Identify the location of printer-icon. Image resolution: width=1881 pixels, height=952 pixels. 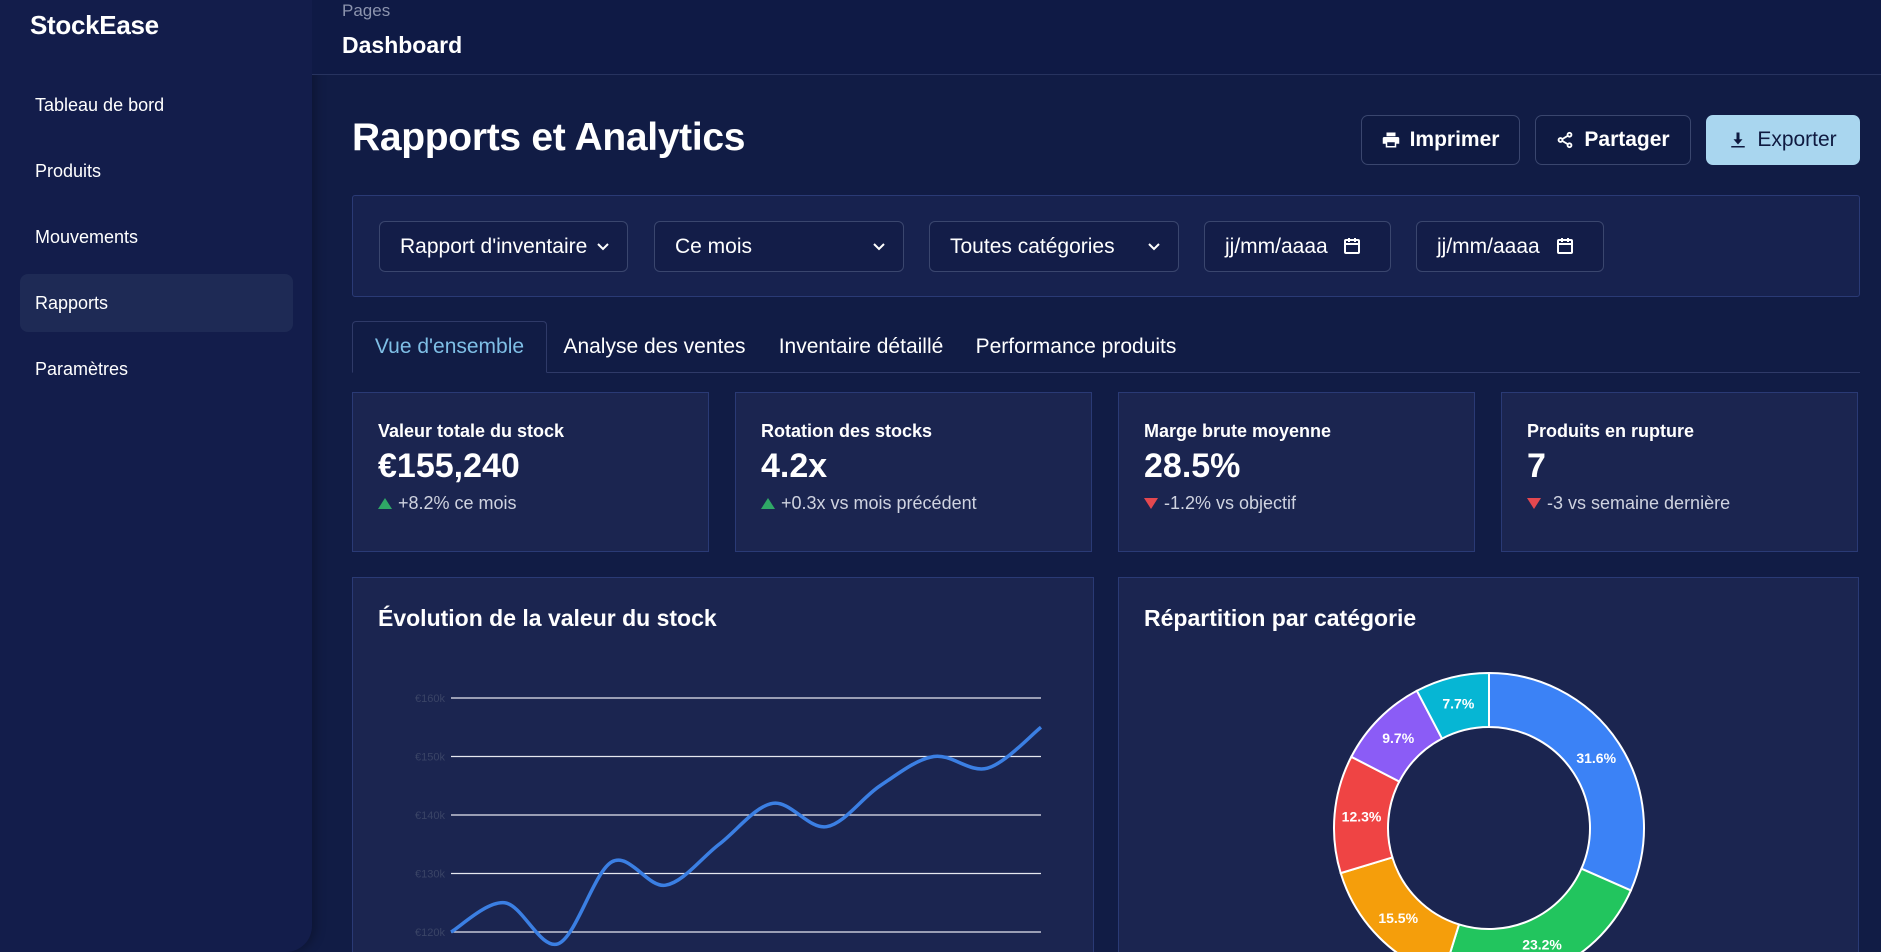
(1390, 140).